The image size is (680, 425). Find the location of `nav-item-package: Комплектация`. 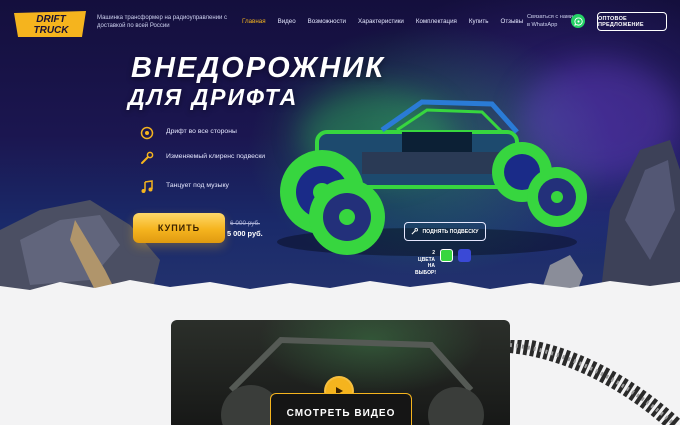

nav-item-package: Комплектация is located at coordinates (436, 21).